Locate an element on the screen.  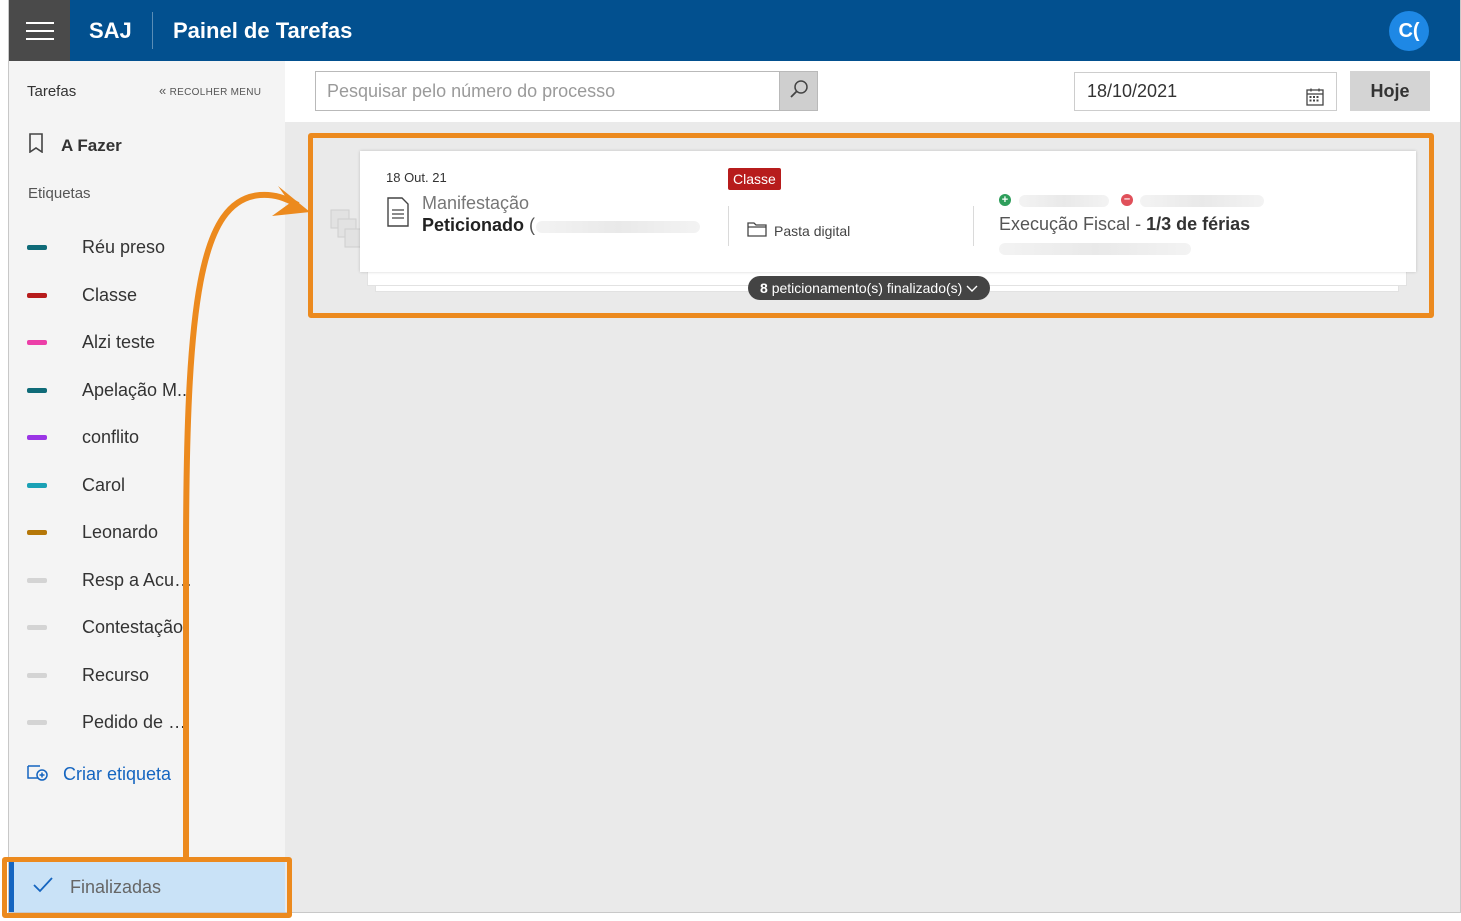
sidebar-item-label: A Fazer is located at coordinates (91, 145).